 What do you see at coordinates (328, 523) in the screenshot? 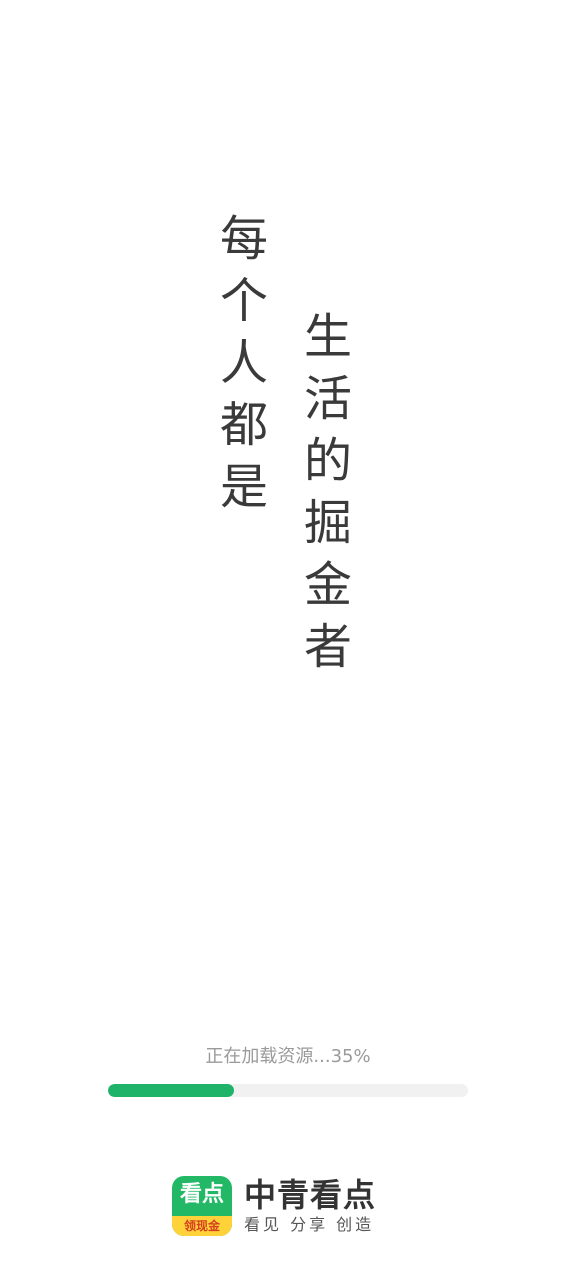
I see `slogan-char: 掘` at bounding box center [328, 523].